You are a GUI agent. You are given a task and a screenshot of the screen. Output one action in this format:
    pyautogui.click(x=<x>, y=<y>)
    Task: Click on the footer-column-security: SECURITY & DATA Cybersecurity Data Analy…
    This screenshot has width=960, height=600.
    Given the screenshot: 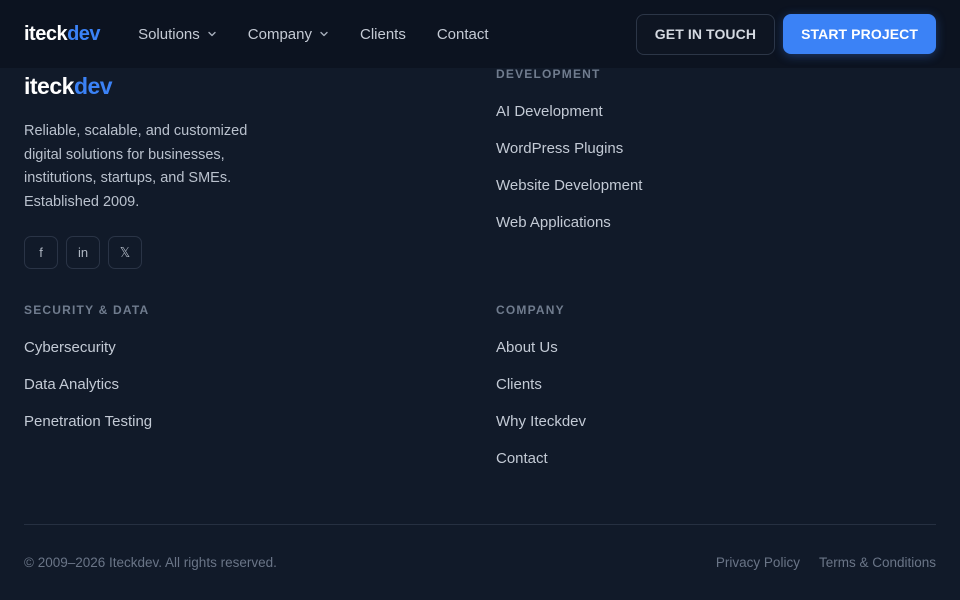 What is the action you would take?
    pyautogui.click(x=88, y=376)
    